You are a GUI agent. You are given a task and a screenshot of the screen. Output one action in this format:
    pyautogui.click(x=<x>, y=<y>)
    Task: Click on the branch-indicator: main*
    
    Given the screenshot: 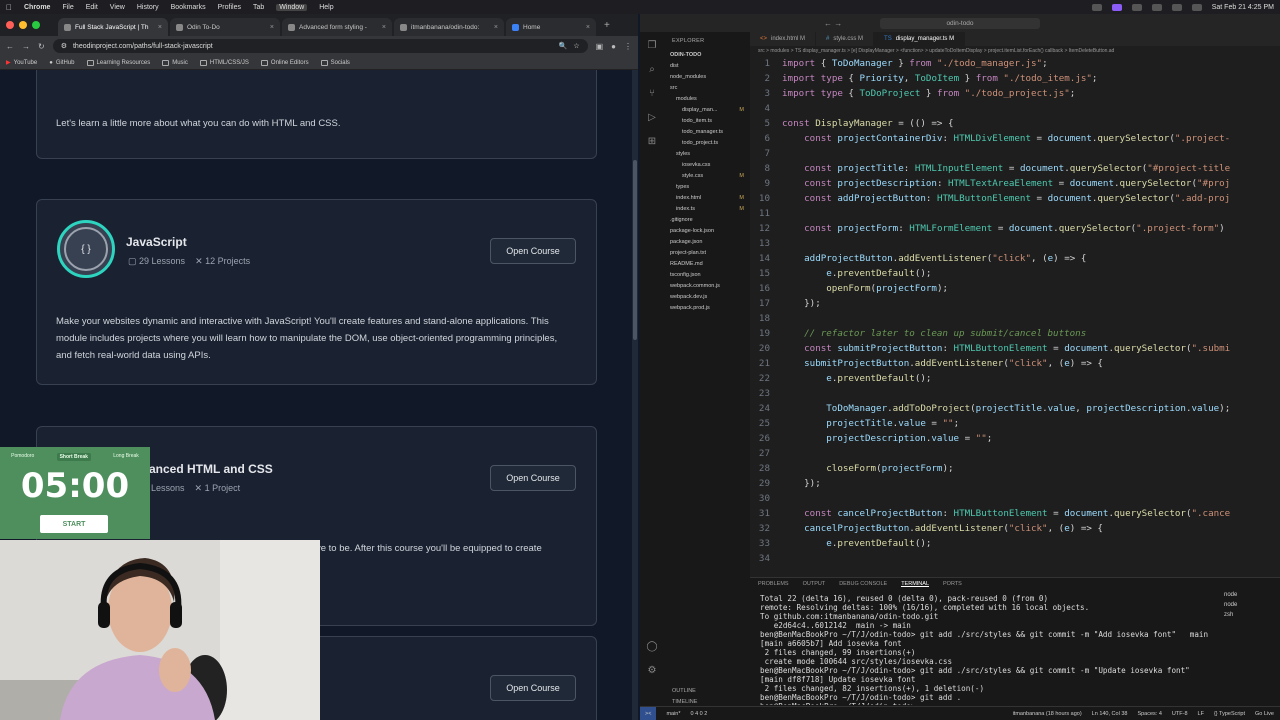 What is the action you would take?
    pyautogui.click(x=673, y=714)
    